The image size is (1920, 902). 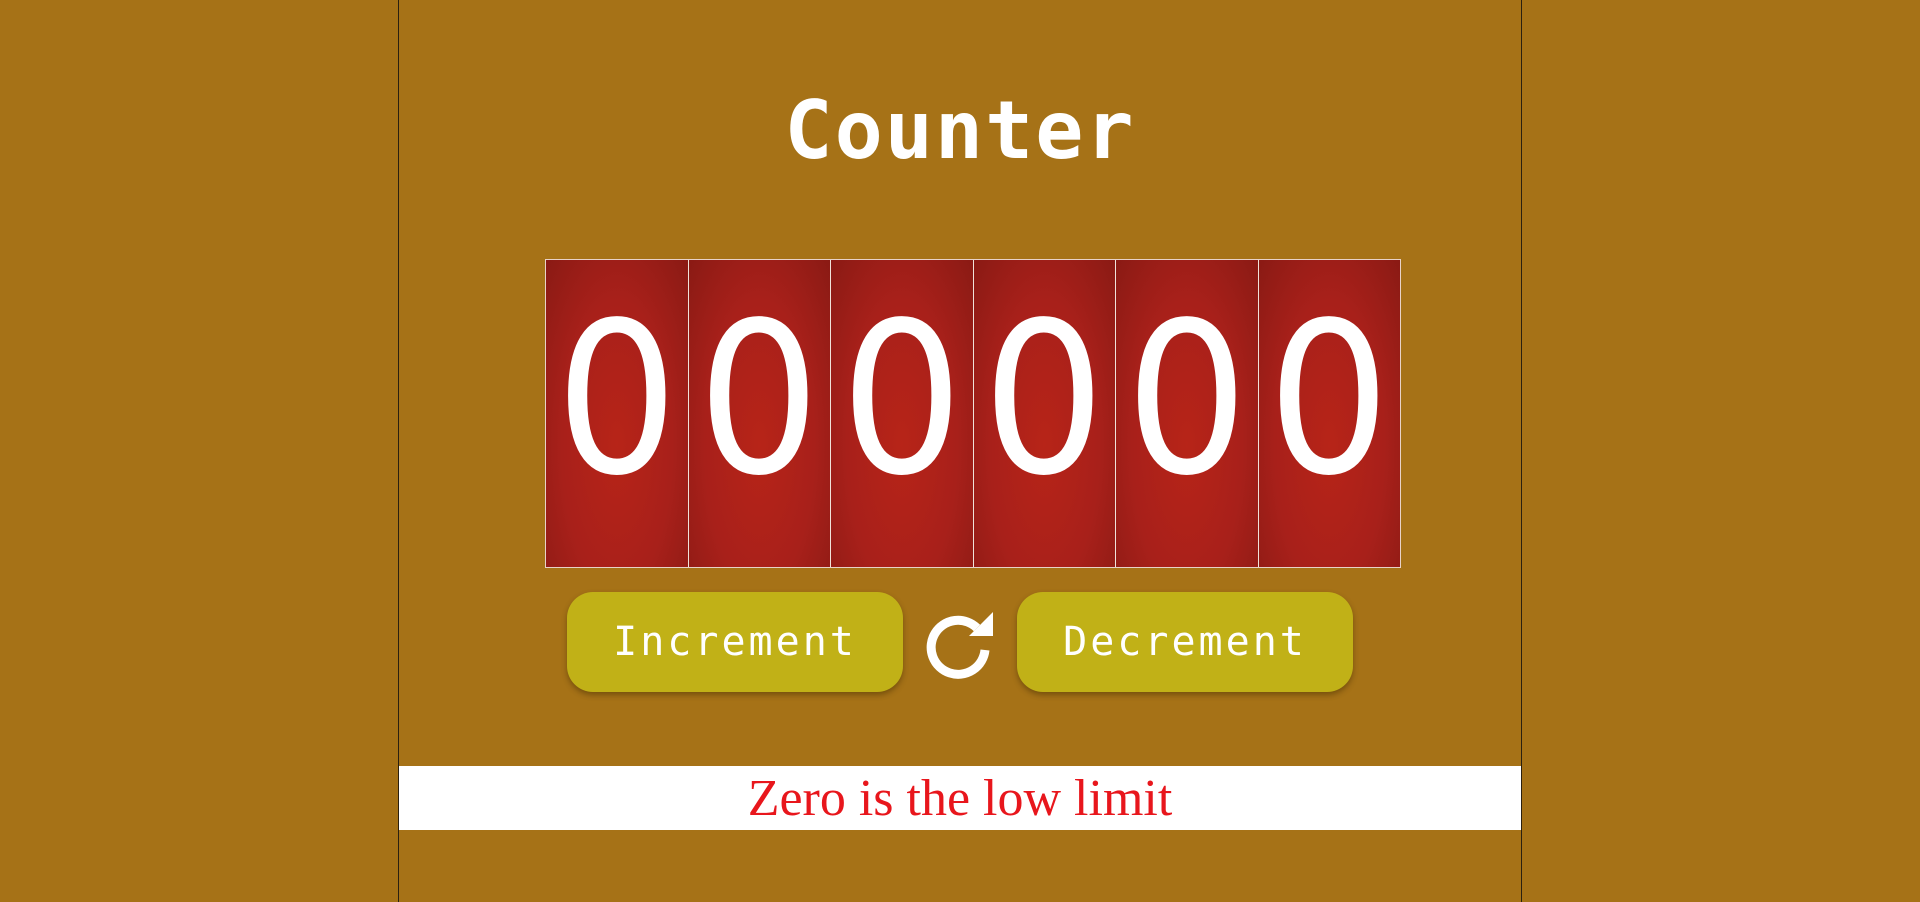 I want to click on counter-digit-4: 0, so click(x=1043, y=413).